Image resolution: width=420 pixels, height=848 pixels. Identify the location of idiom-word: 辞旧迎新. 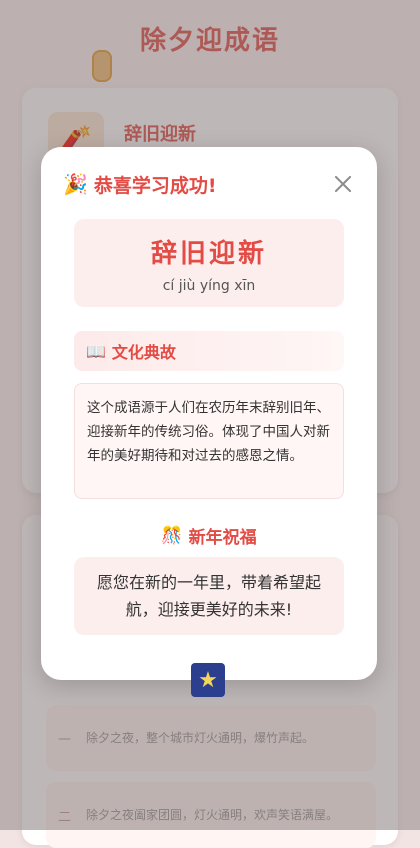
(208, 254).